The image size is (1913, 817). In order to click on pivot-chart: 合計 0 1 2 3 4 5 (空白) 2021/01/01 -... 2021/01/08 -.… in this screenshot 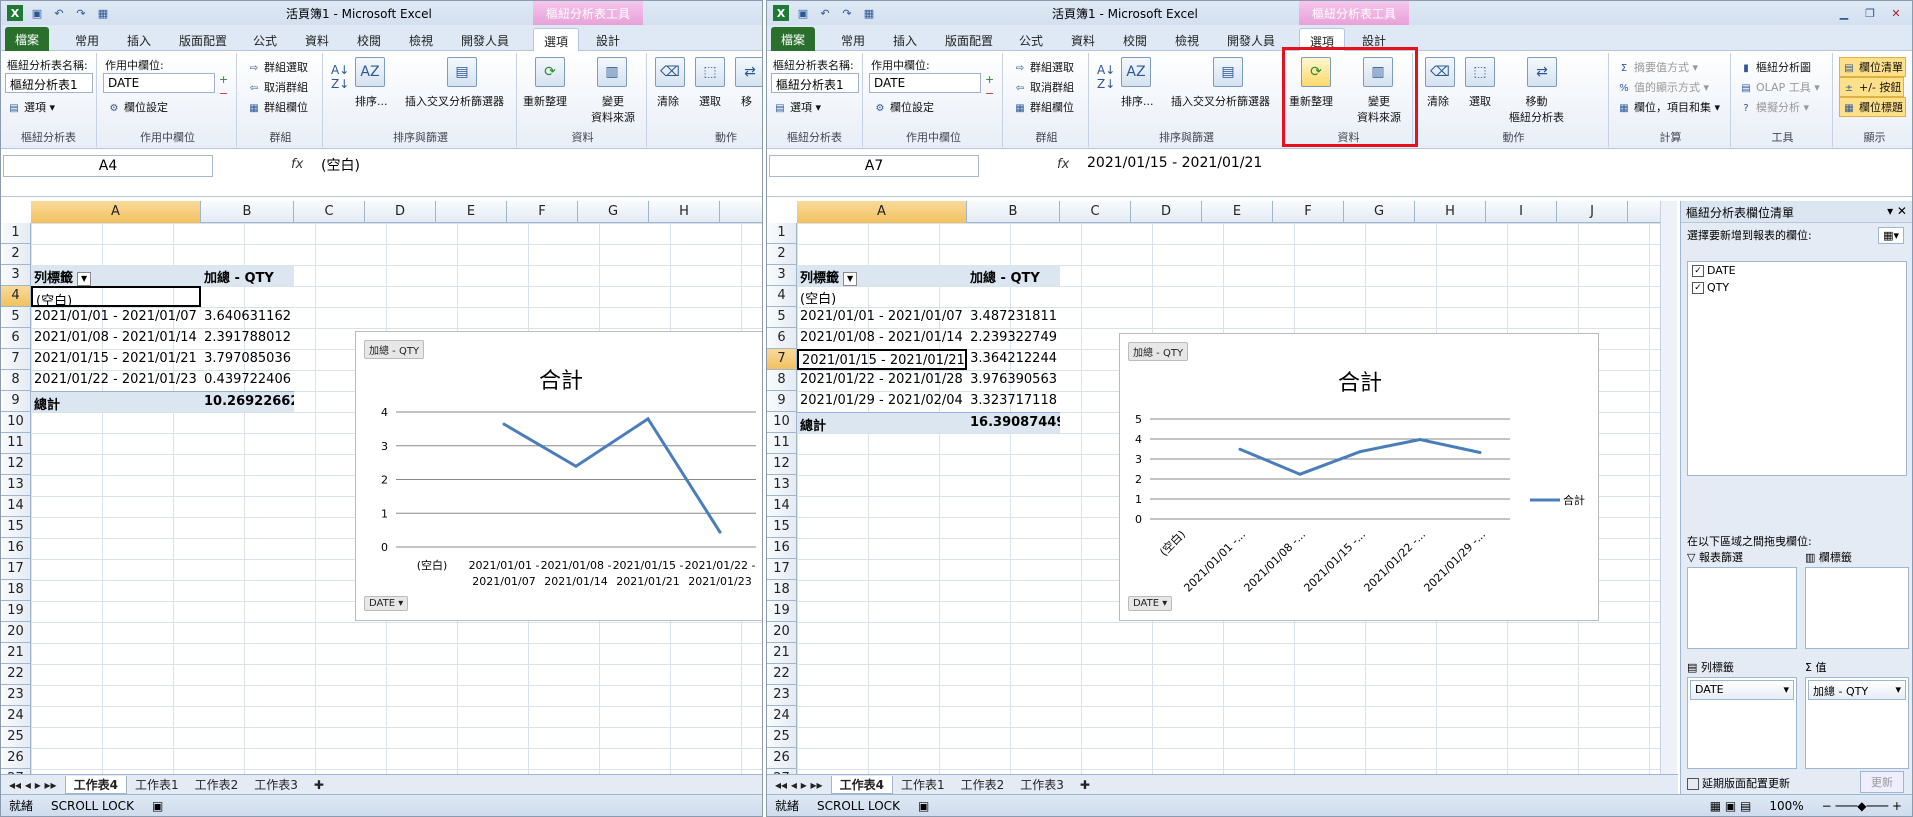, I will do `click(1359, 477)`.